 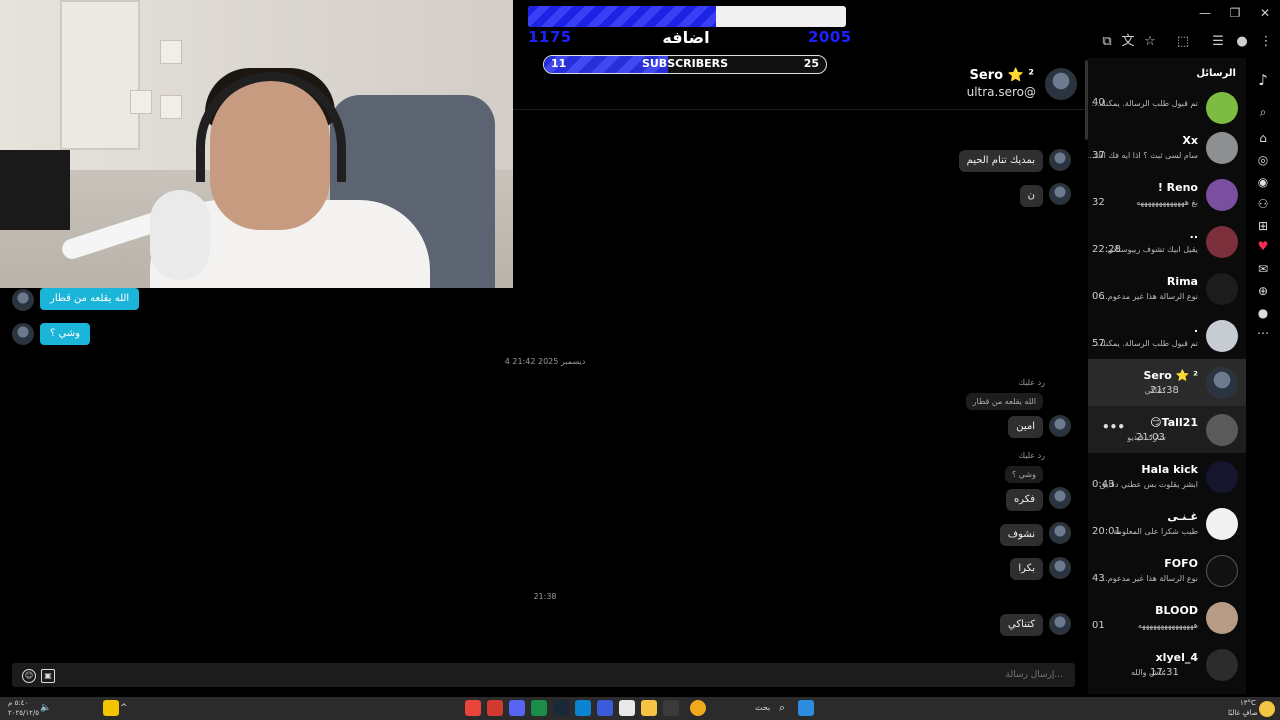 What do you see at coordinates (1167, 429) in the screenshot?
I see `conversation-item-hover: 😏Tall21 شارك فيديو 21:03 •••` at bounding box center [1167, 429].